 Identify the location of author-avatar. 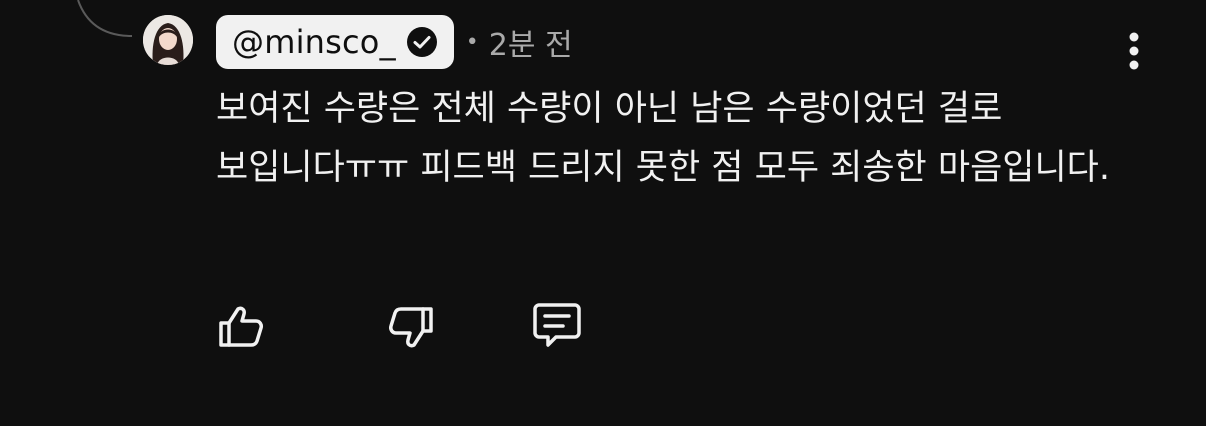
(168, 40).